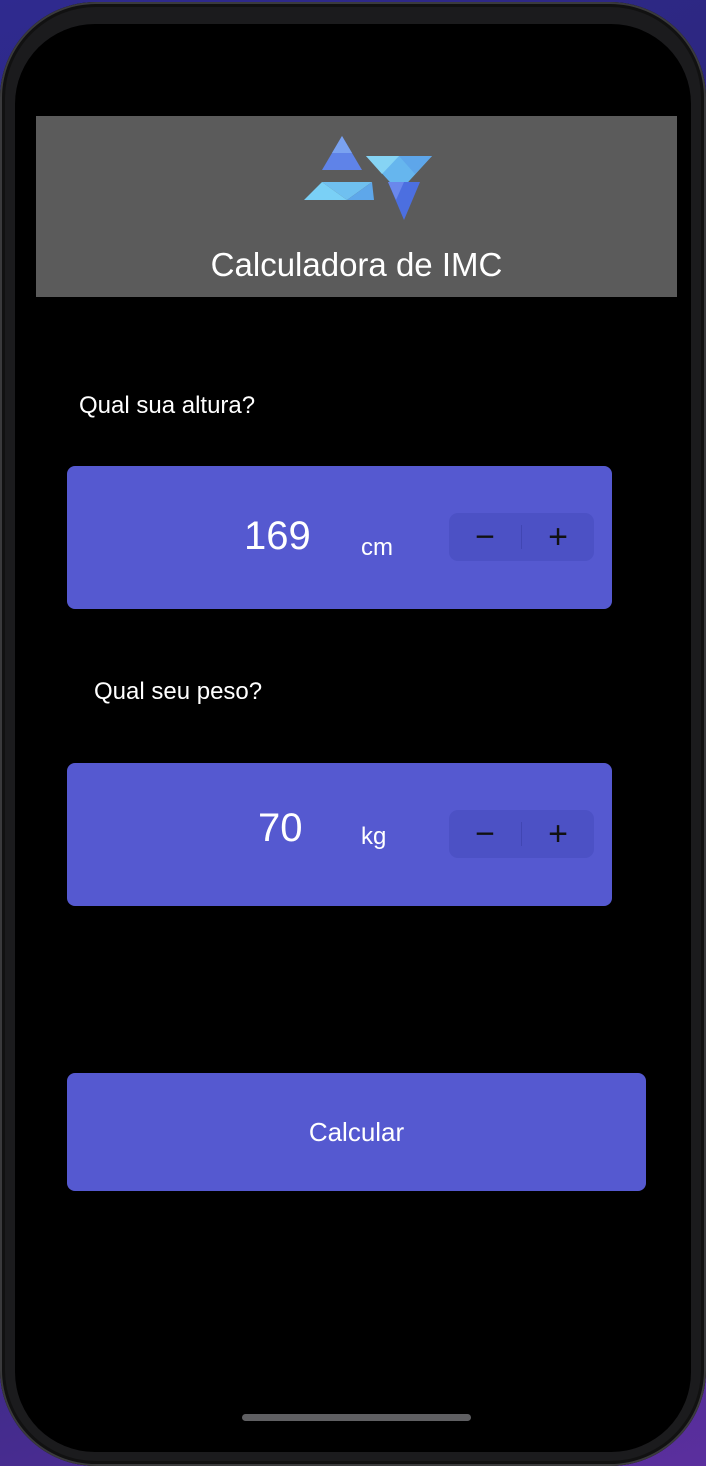 The image size is (706, 1466). What do you see at coordinates (558, 537) in the screenshot?
I see `height-increment-button: +` at bounding box center [558, 537].